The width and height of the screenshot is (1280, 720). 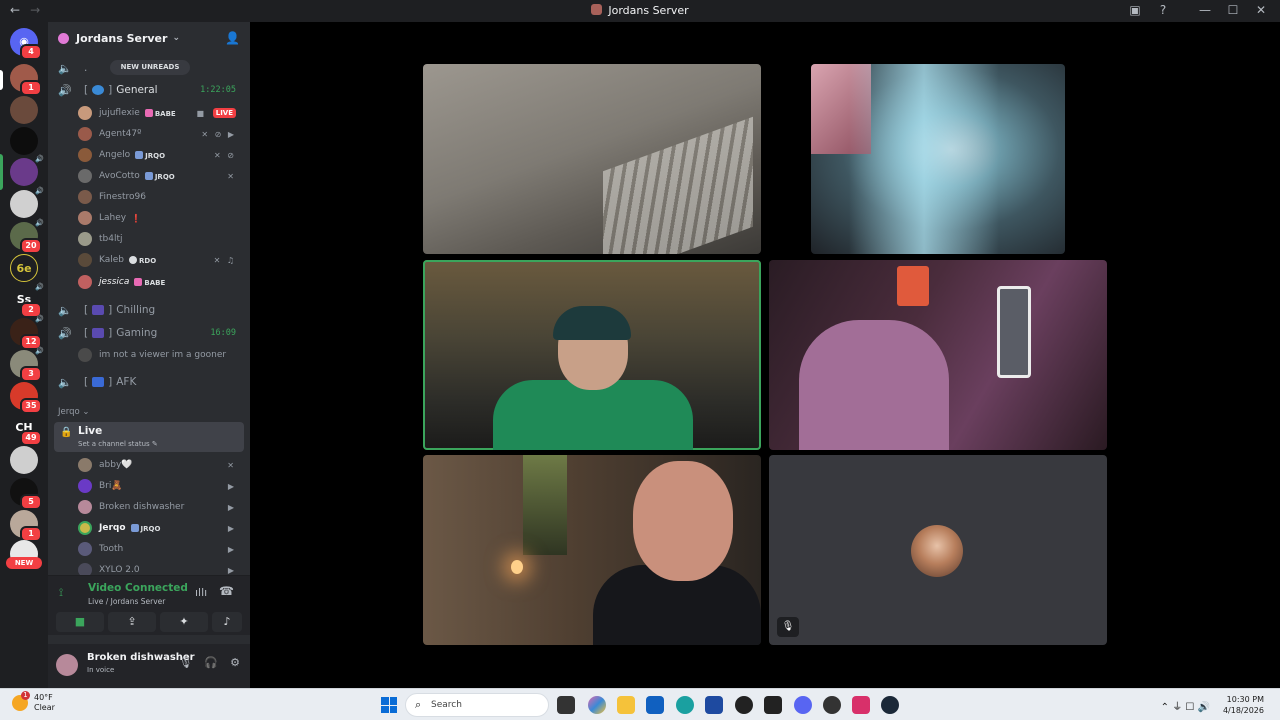 I want to click on edge-icon, so click(x=685, y=705).